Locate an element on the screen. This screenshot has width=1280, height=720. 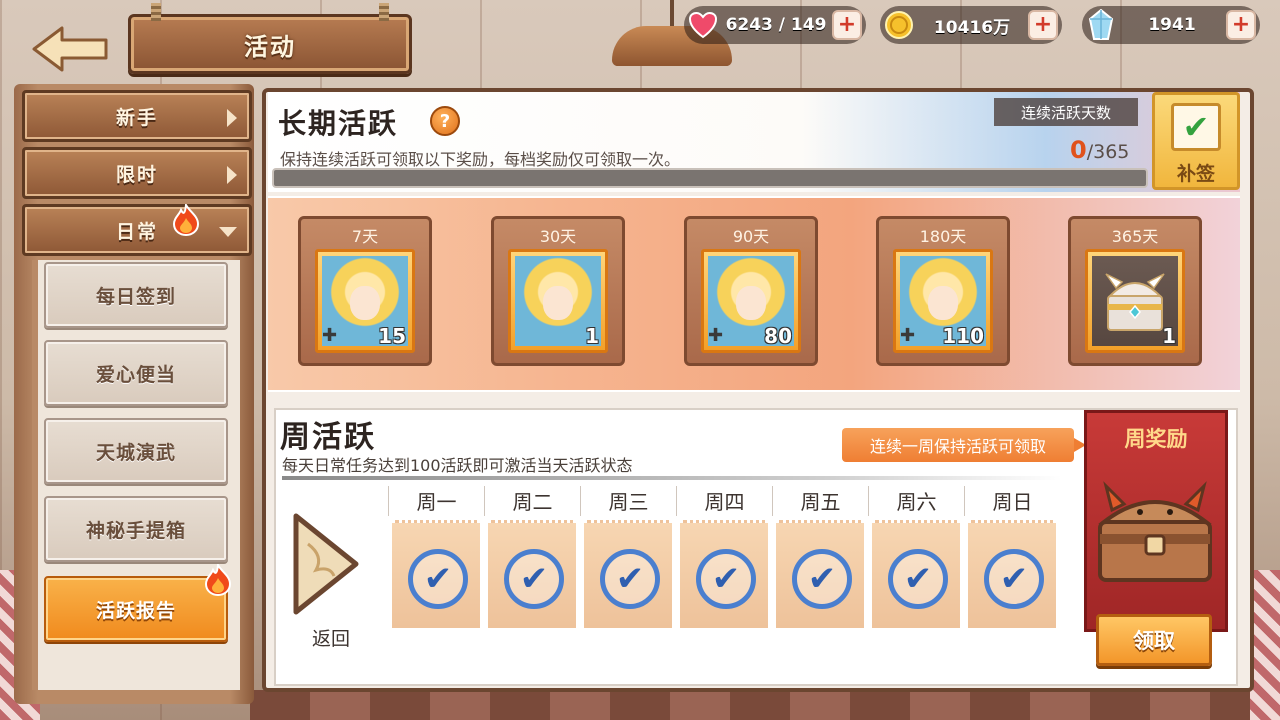
streak-progress-bar is located at coordinates (710, 178).